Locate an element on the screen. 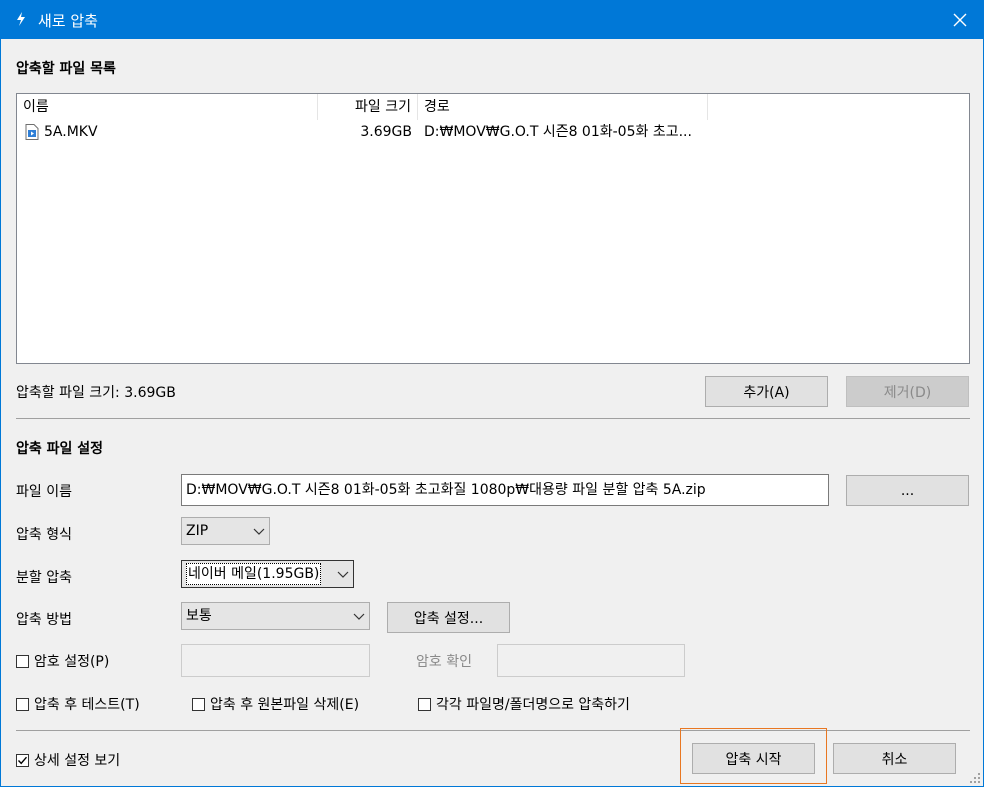  password-input is located at coordinates (275, 660).